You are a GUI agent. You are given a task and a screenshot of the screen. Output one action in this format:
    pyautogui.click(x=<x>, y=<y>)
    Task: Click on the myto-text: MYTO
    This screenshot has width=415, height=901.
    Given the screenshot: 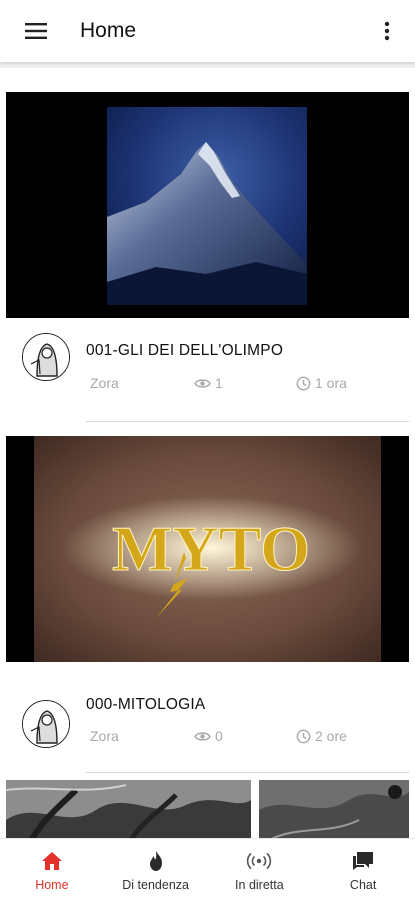 What is the action you would take?
    pyautogui.click(x=211, y=548)
    